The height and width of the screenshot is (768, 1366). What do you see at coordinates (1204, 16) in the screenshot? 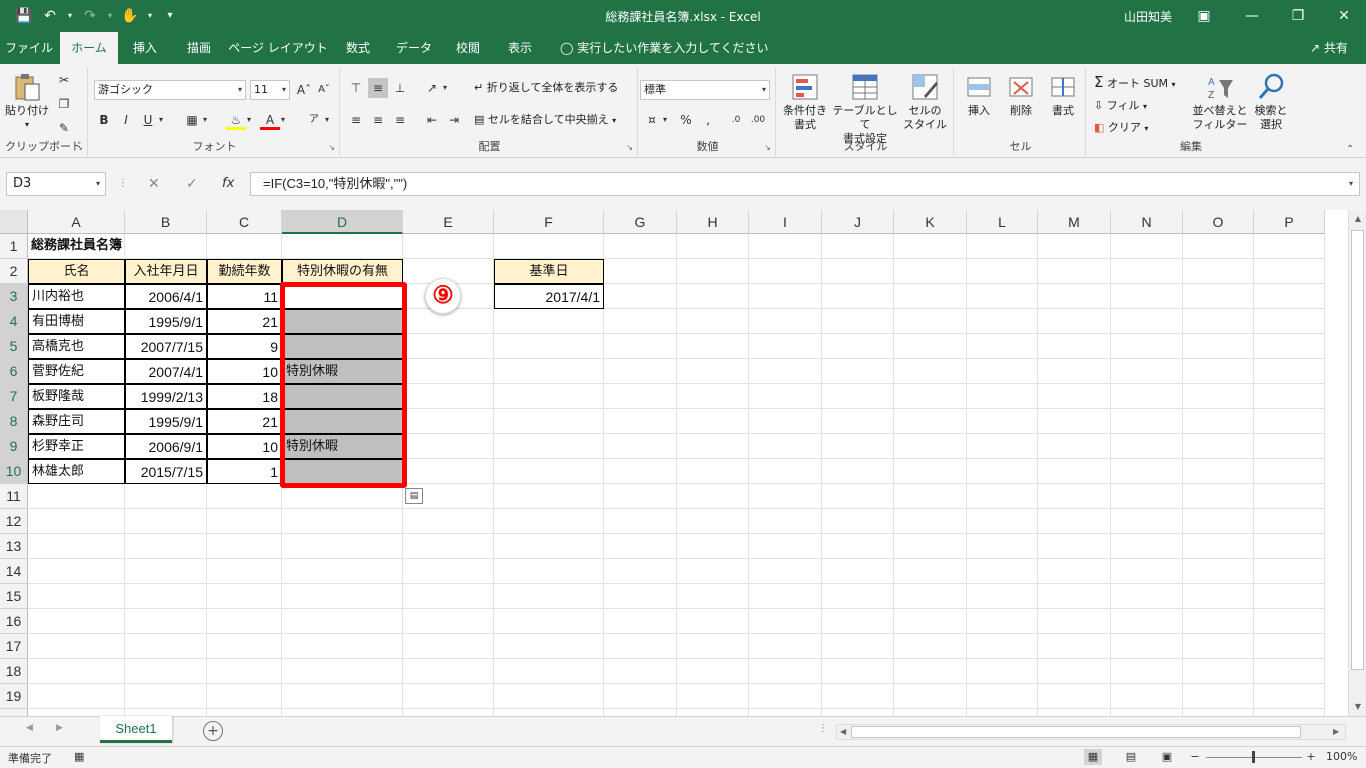
I see `ribbon-display-options-icon: ▣` at bounding box center [1204, 16].